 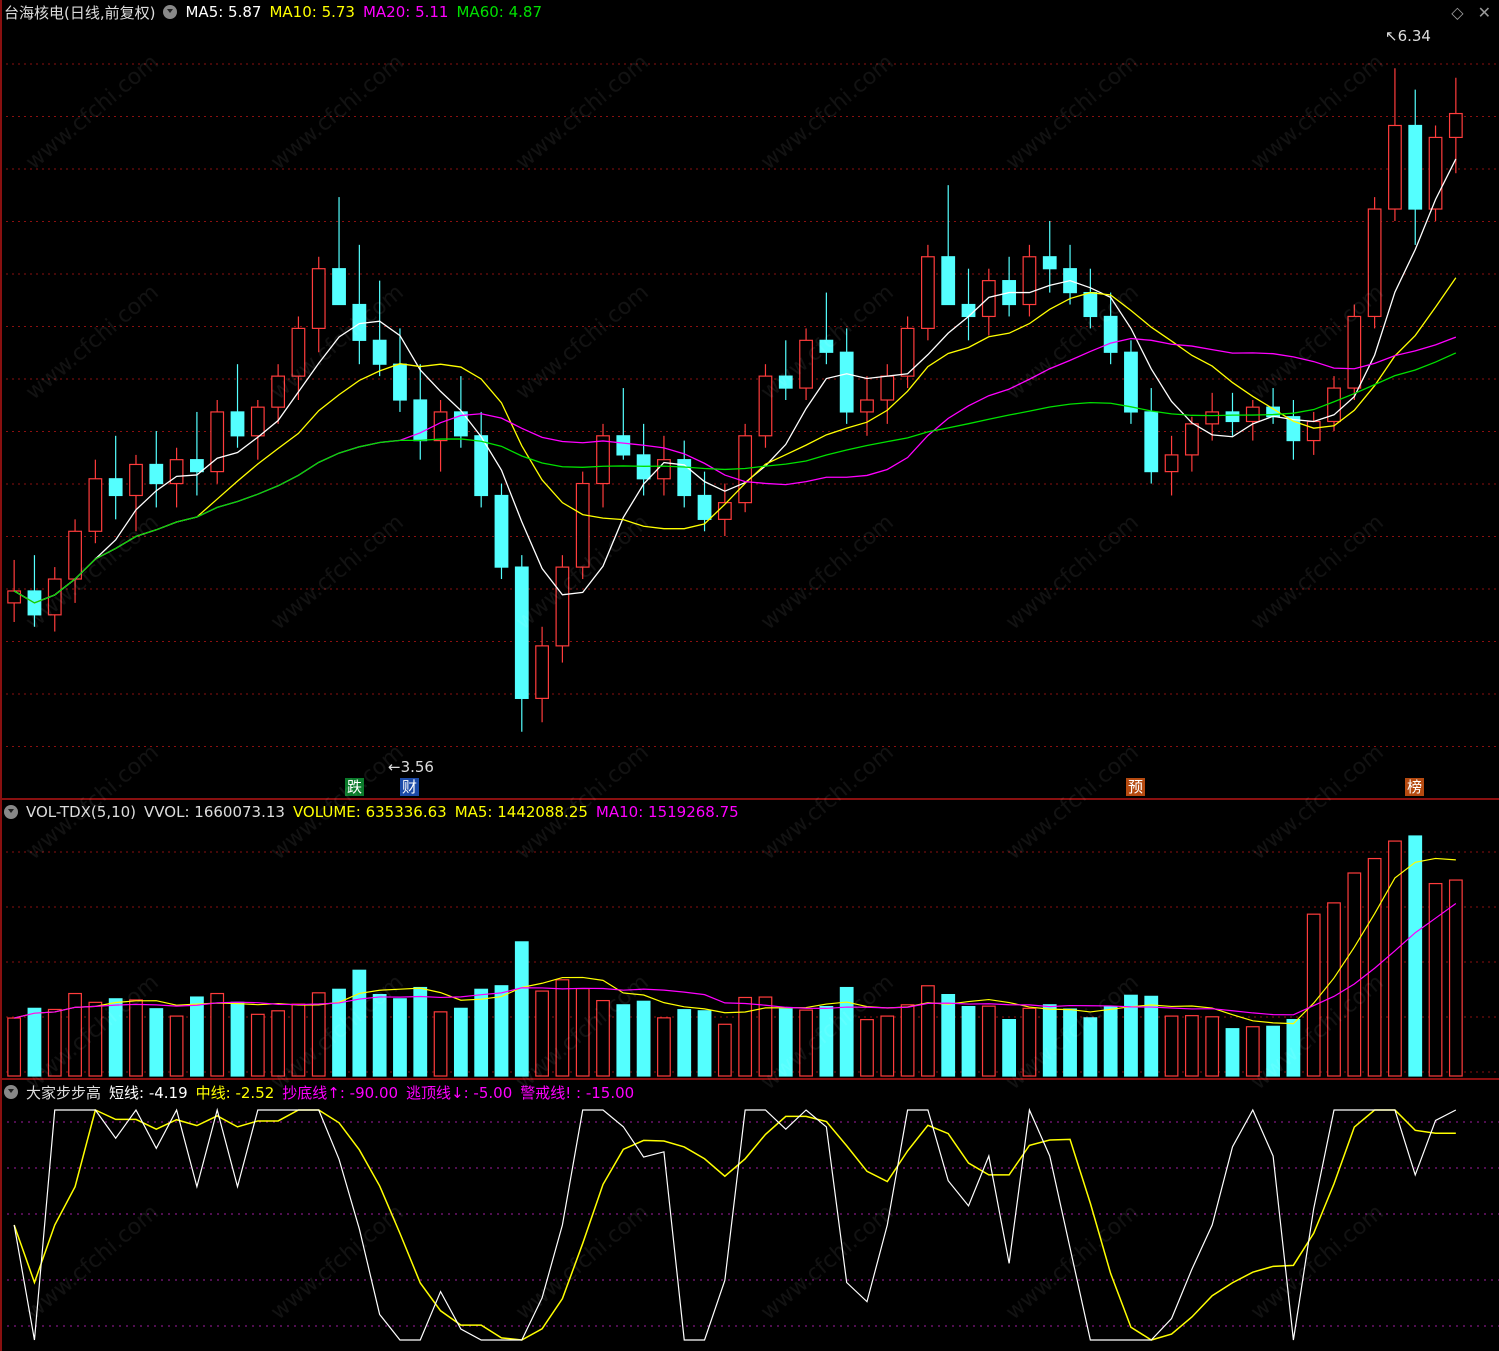 What do you see at coordinates (1408, 36) in the screenshot?
I see `high-price-label: ↖6.34` at bounding box center [1408, 36].